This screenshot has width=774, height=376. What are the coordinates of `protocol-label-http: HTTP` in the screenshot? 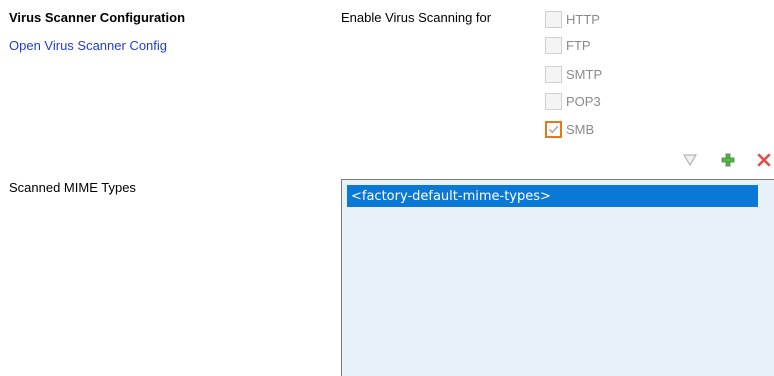 It's located at (583, 19).